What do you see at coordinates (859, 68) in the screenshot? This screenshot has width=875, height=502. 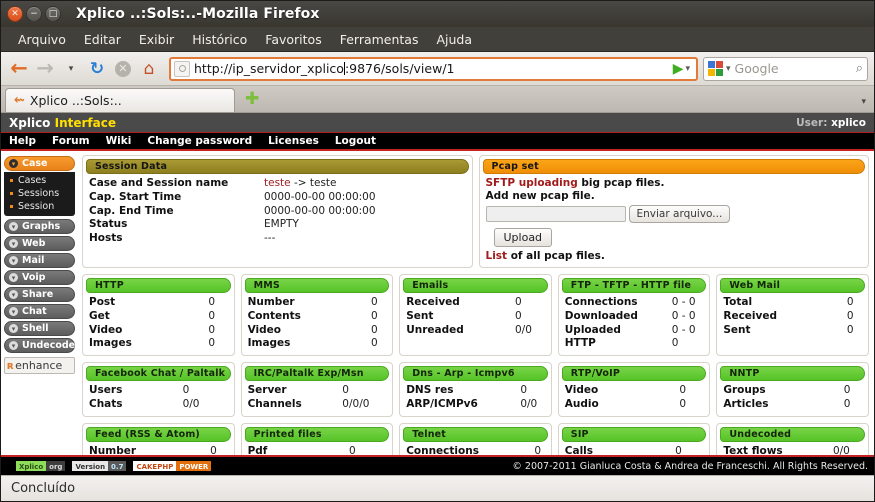 I see `search-icon: ⌕` at bounding box center [859, 68].